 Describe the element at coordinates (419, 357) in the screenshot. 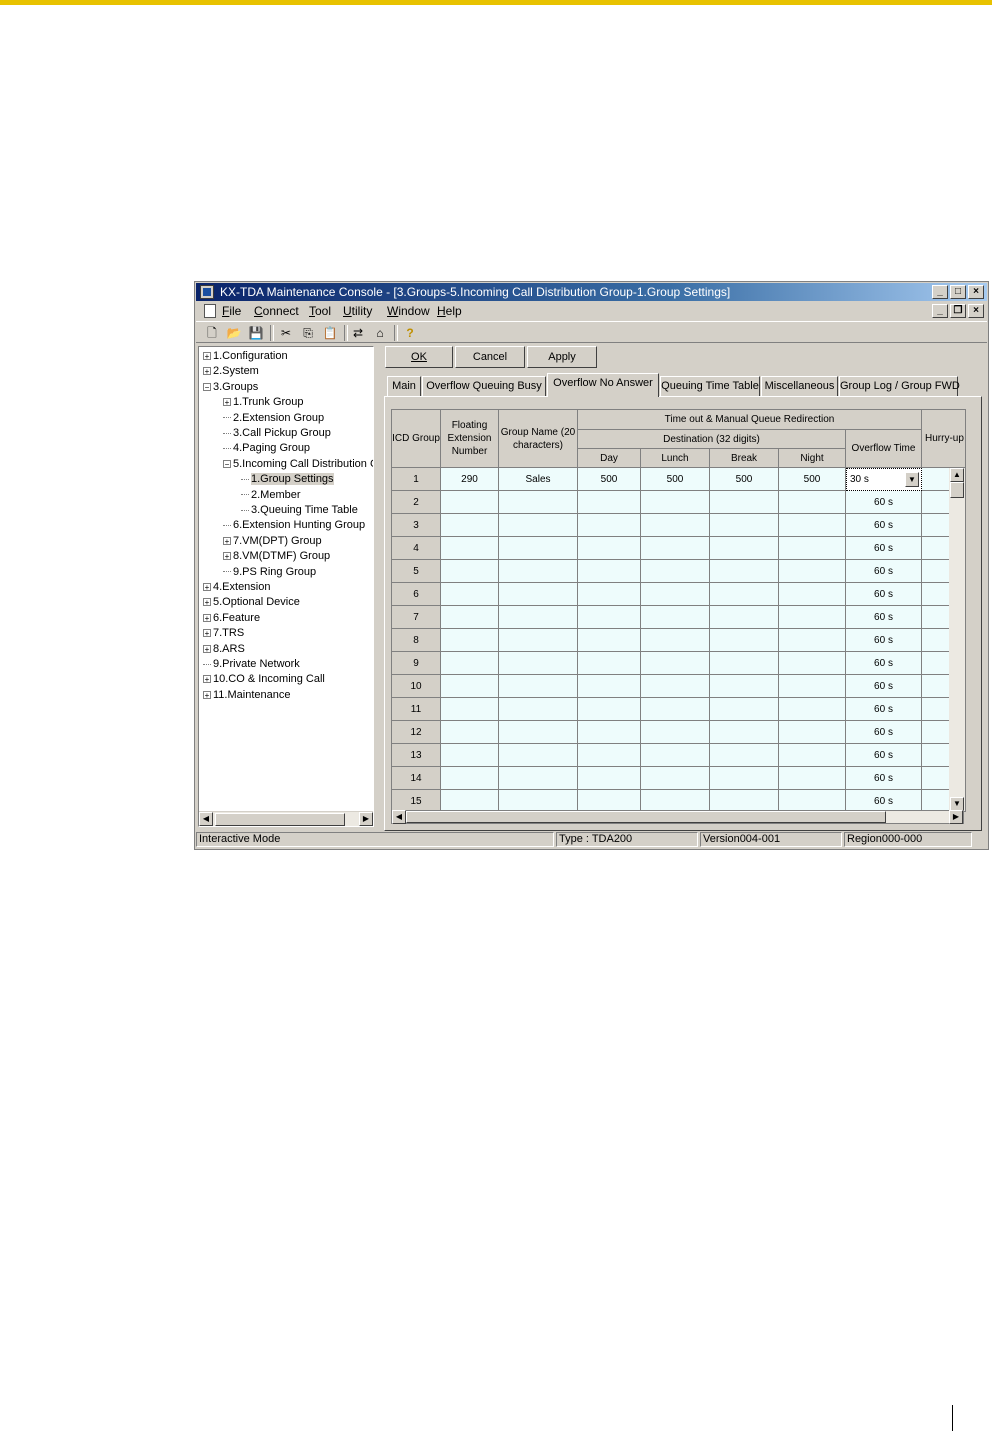

I see `ok-button: OK` at that location.